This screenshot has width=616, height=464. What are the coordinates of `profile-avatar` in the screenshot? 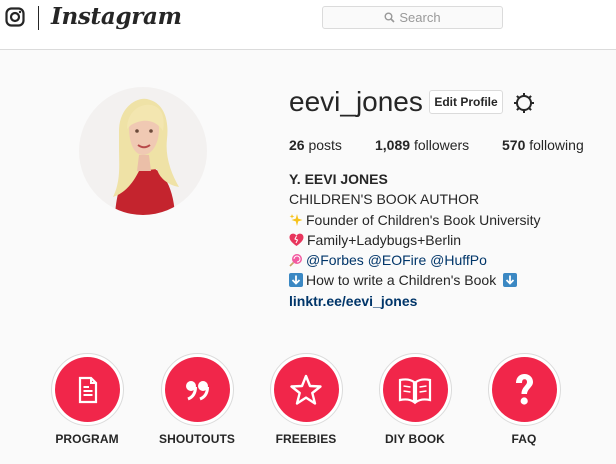 It's located at (143, 151).